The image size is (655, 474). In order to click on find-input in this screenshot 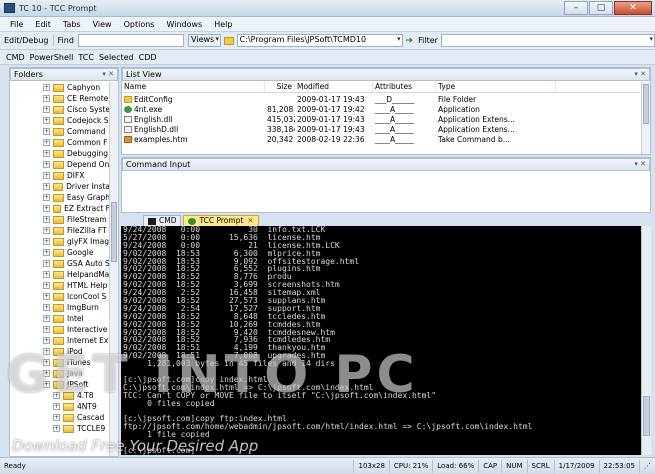, I will do `click(131, 40)`.